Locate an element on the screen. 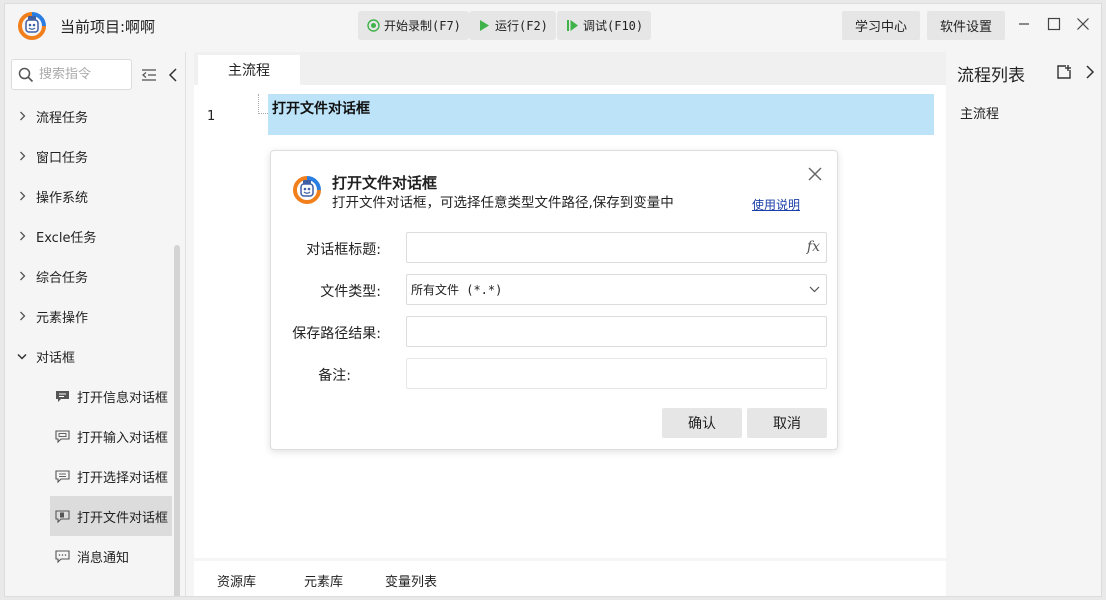 The width and height of the screenshot is (1106, 600). sidebar-item-label: 打开输入对话框 is located at coordinates (123, 438).